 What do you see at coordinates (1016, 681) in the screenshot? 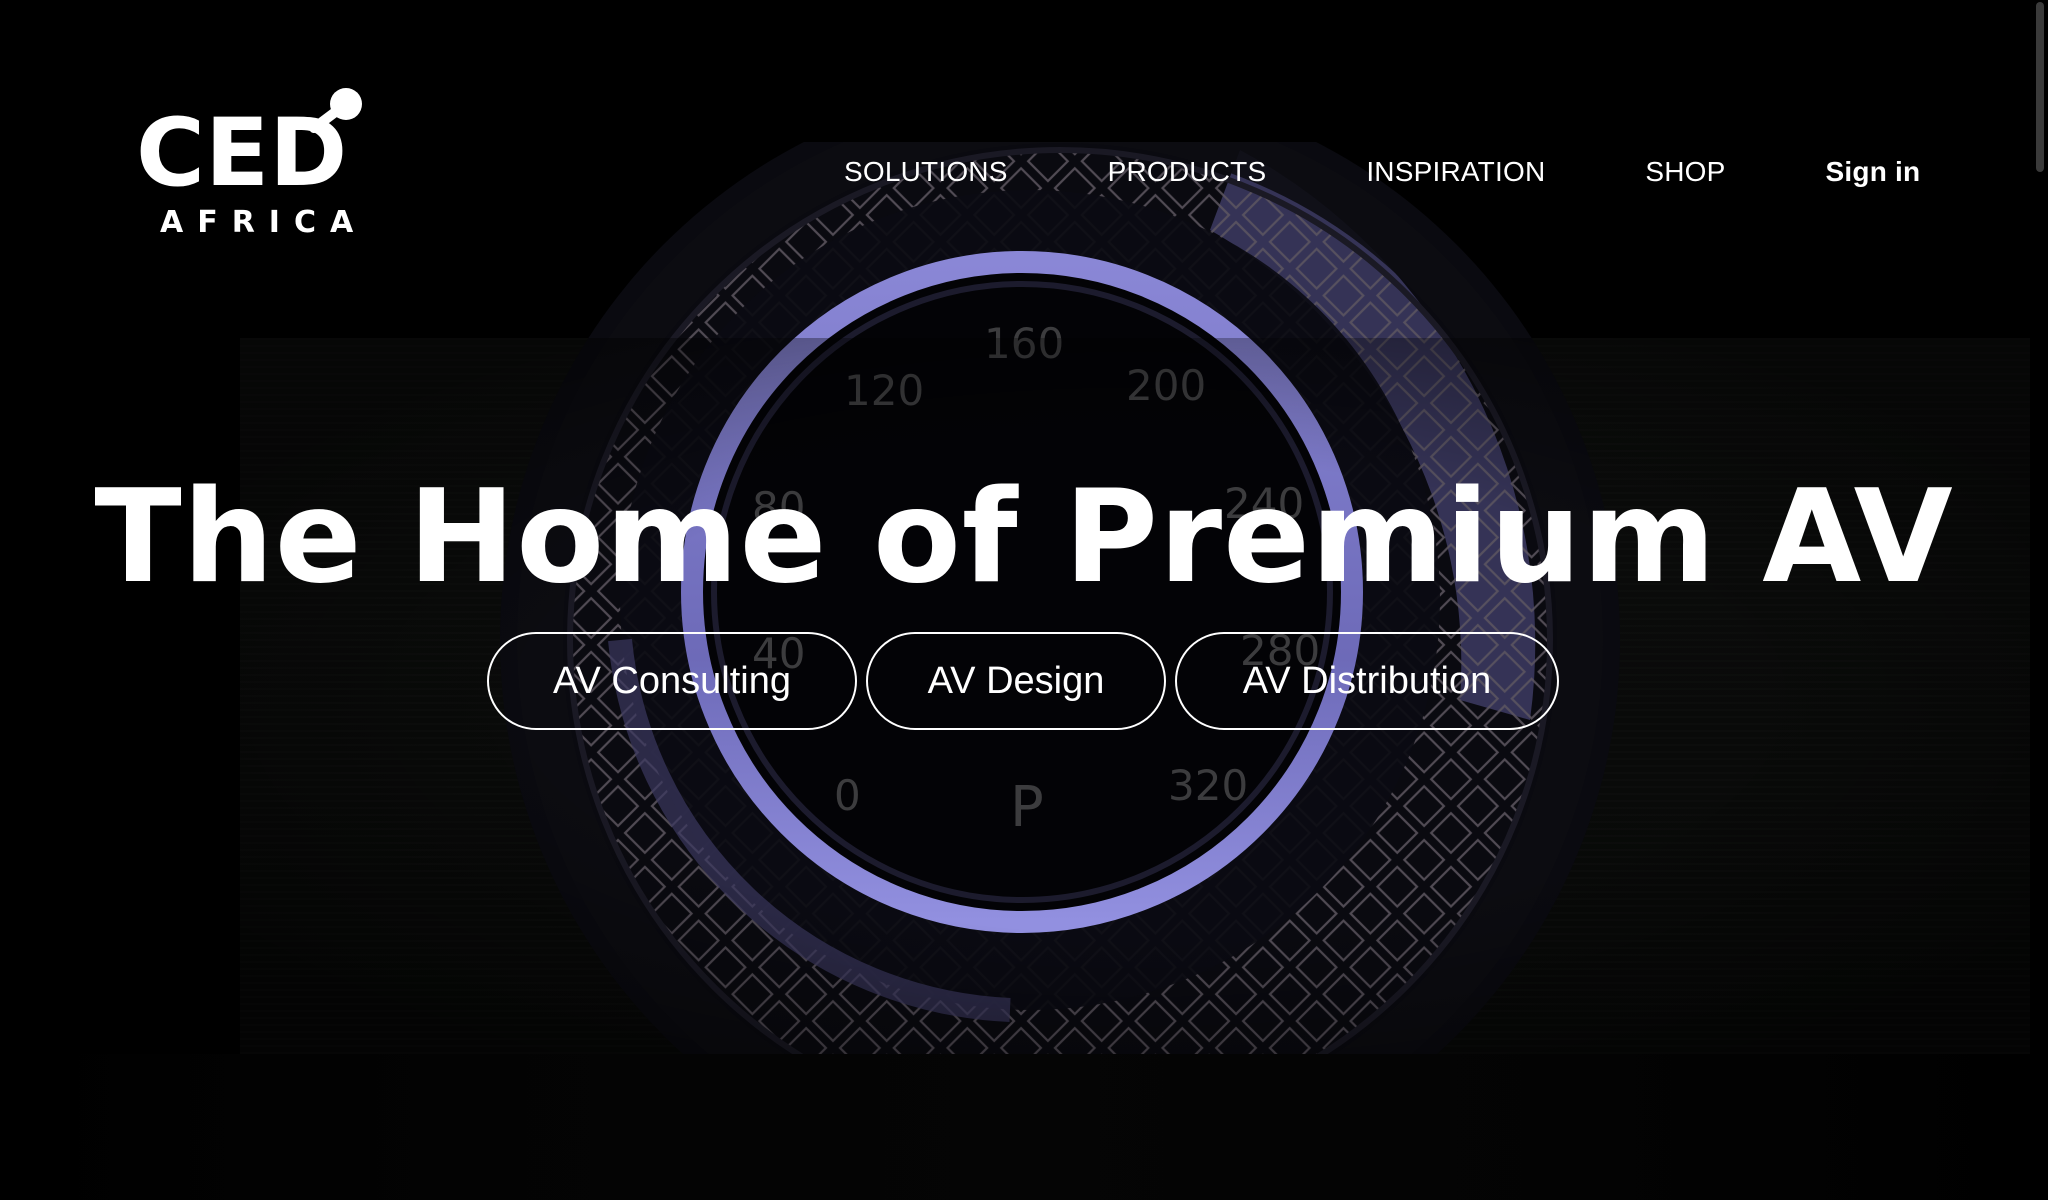
I see `av-design-button: AV Design` at bounding box center [1016, 681].